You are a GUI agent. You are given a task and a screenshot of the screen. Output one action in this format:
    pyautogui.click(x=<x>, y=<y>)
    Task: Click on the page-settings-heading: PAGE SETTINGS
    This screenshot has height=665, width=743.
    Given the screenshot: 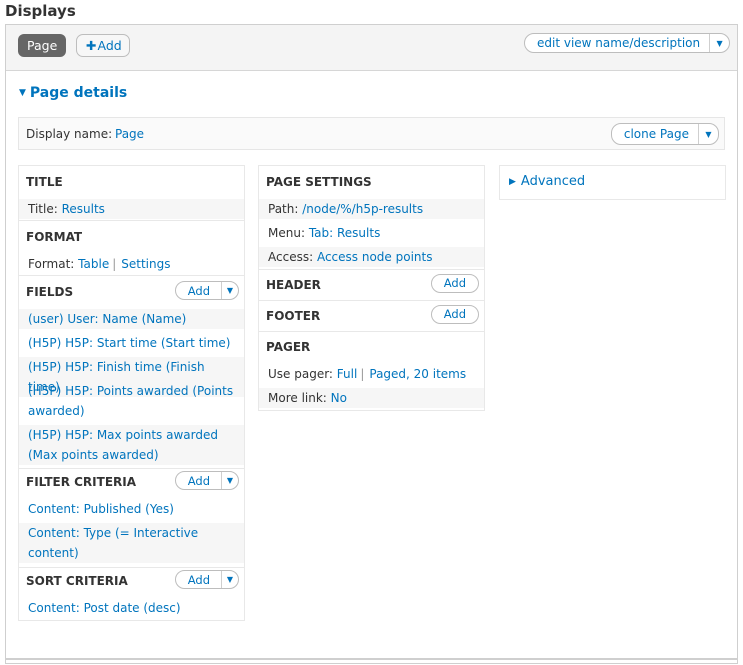 What is the action you would take?
    pyautogui.click(x=319, y=182)
    